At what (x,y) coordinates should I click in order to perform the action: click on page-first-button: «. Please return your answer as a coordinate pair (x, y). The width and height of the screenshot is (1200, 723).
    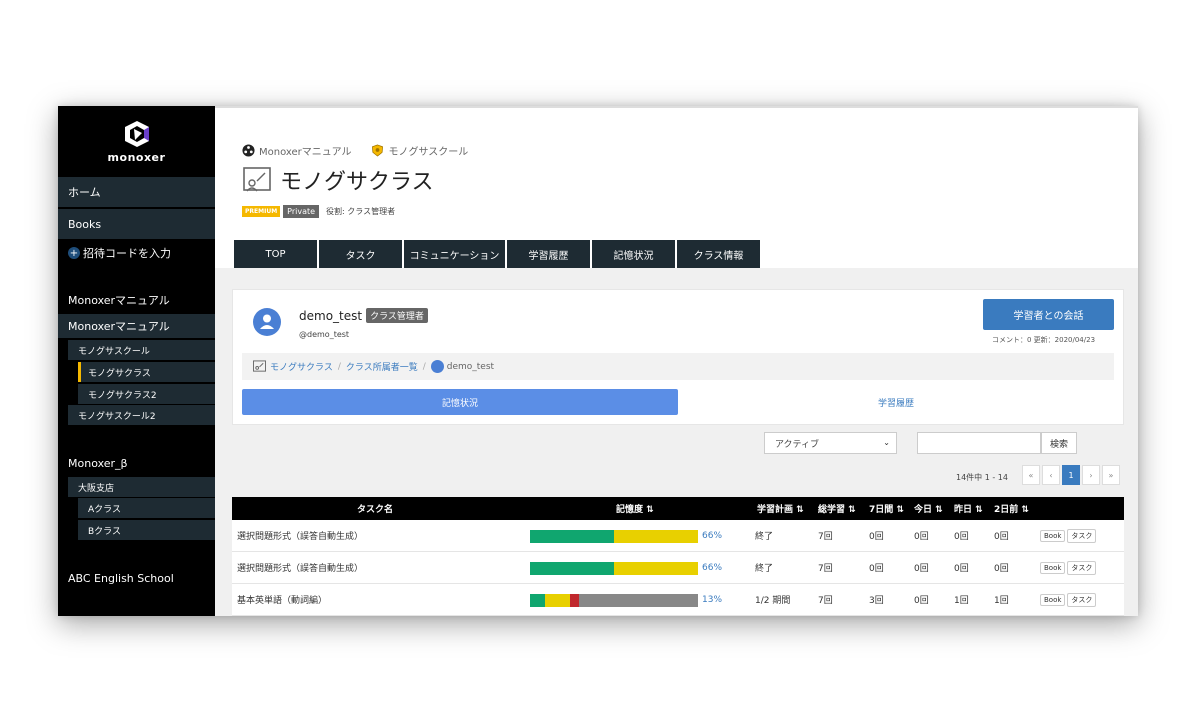
    Looking at the image, I should click on (1031, 475).